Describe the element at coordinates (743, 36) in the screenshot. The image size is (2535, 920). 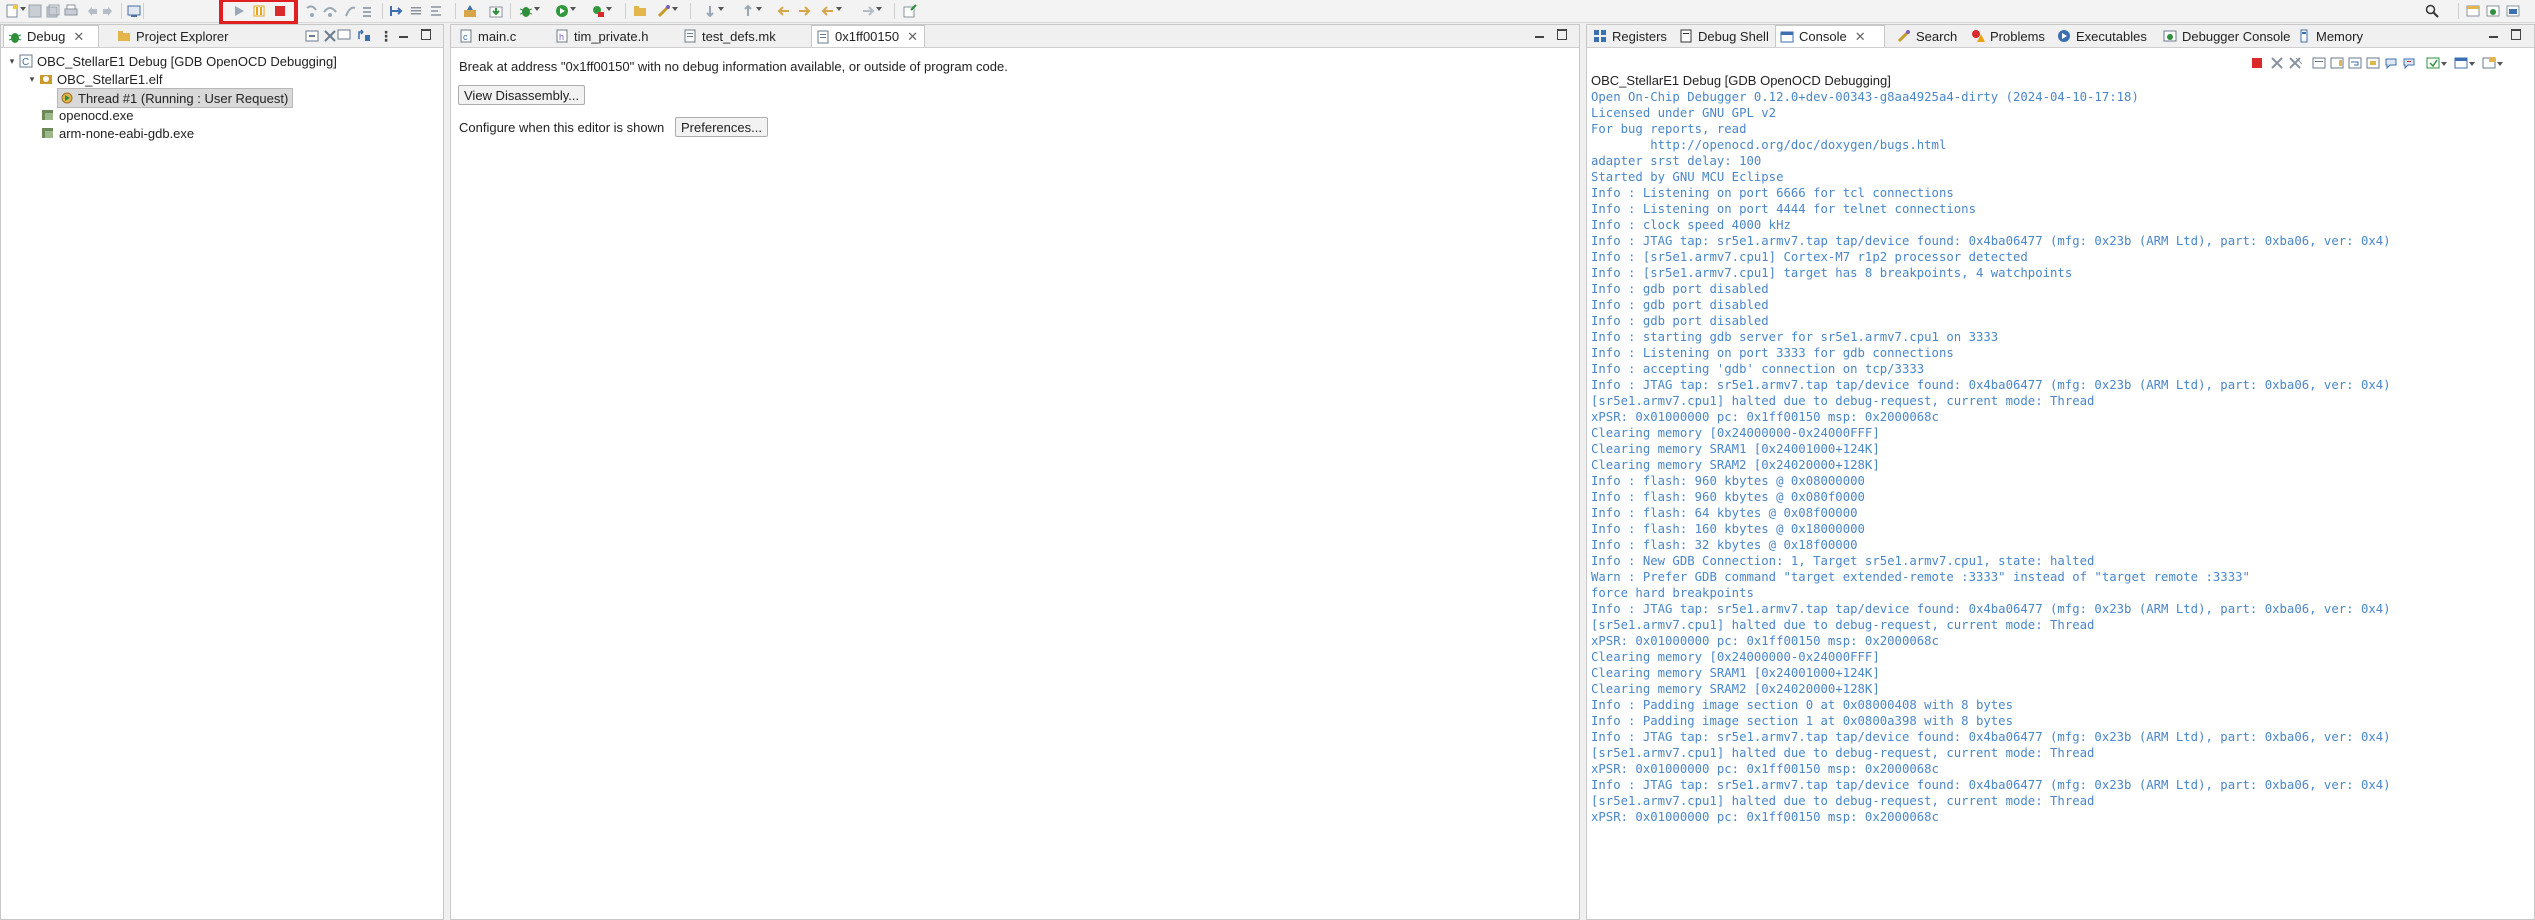
I see `tab-test-defs-mk: test_defs.mk` at that location.